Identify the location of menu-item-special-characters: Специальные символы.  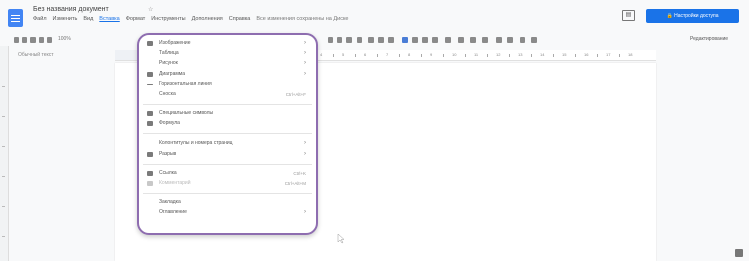
(227, 113).